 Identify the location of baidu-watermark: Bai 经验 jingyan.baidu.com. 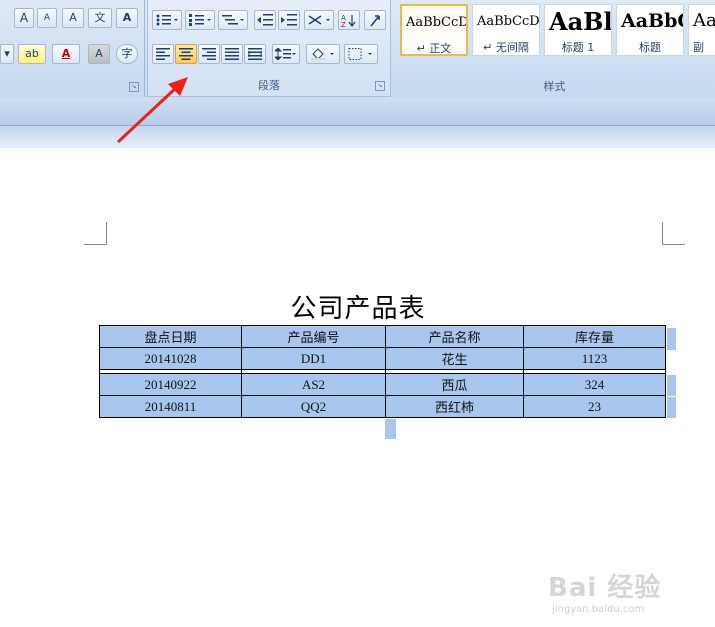
(618, 597).